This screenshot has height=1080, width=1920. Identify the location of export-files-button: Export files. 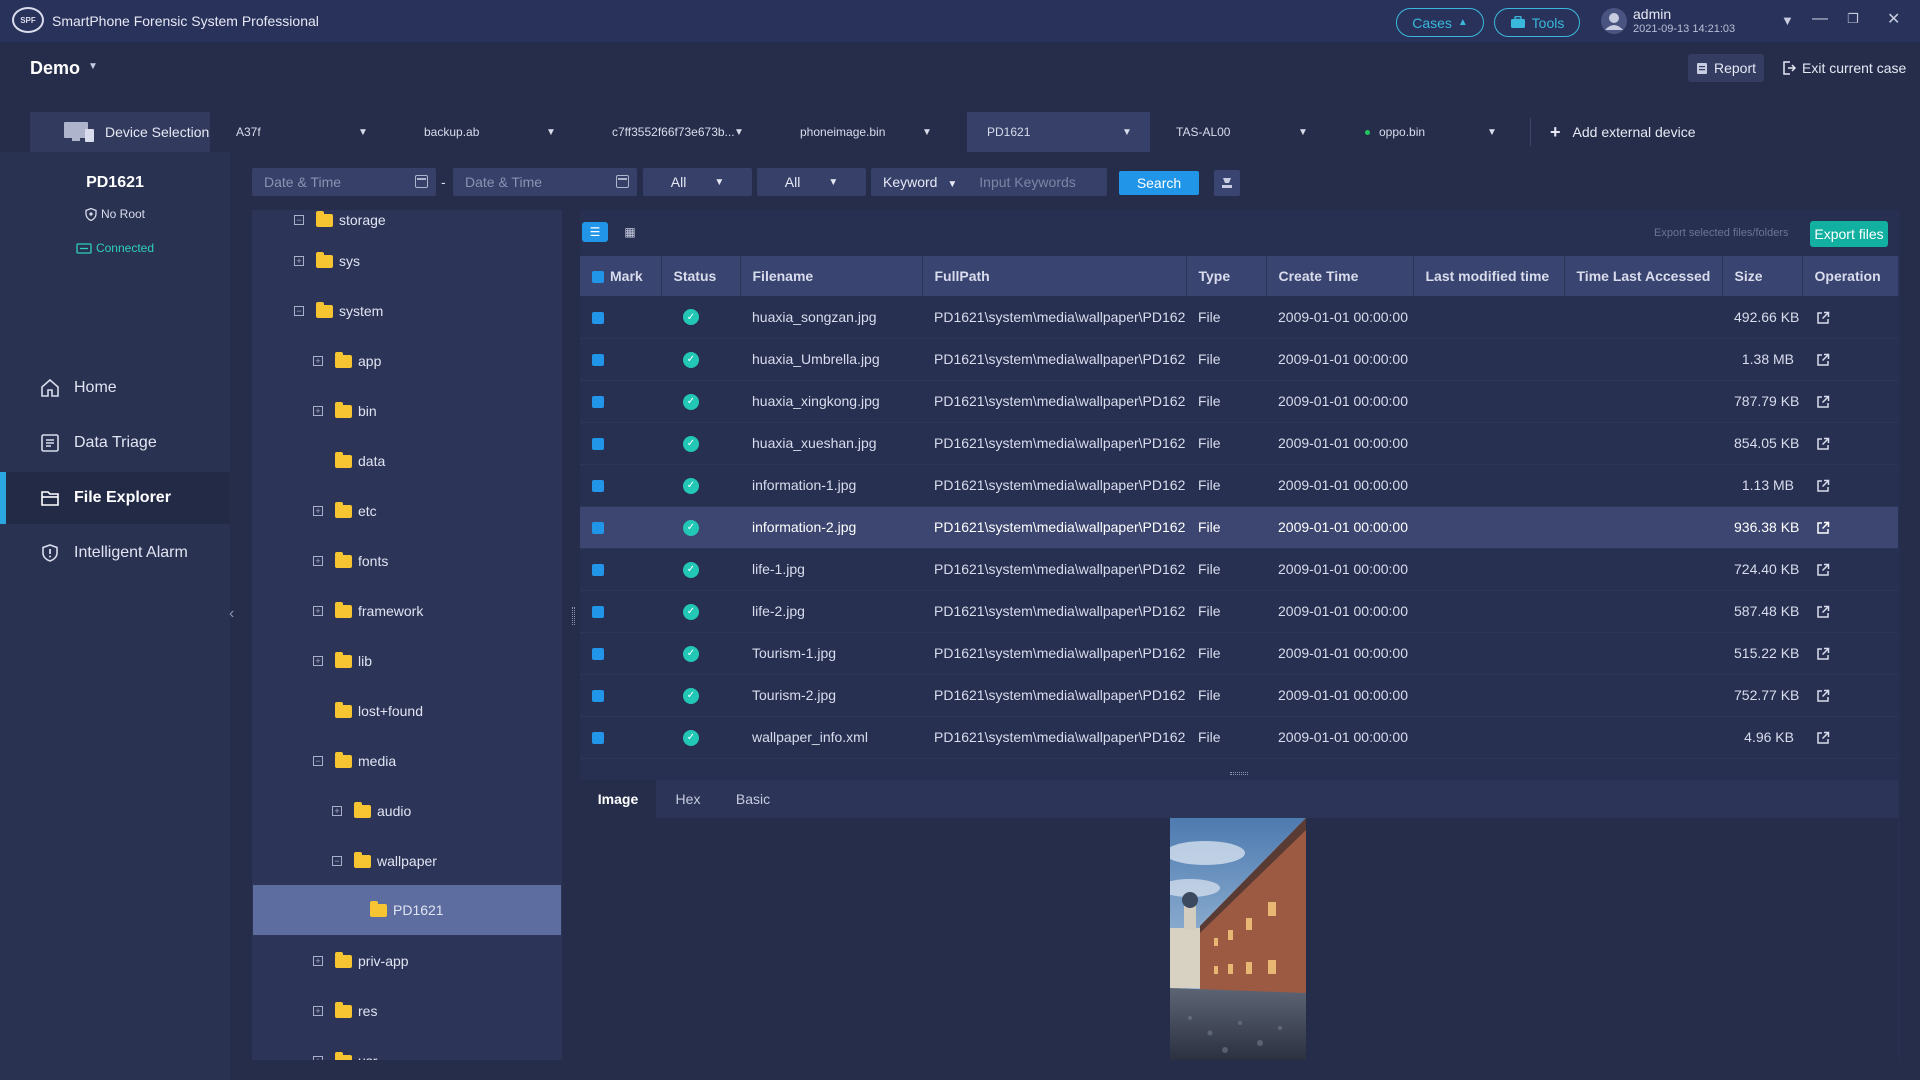
(1849, 234).